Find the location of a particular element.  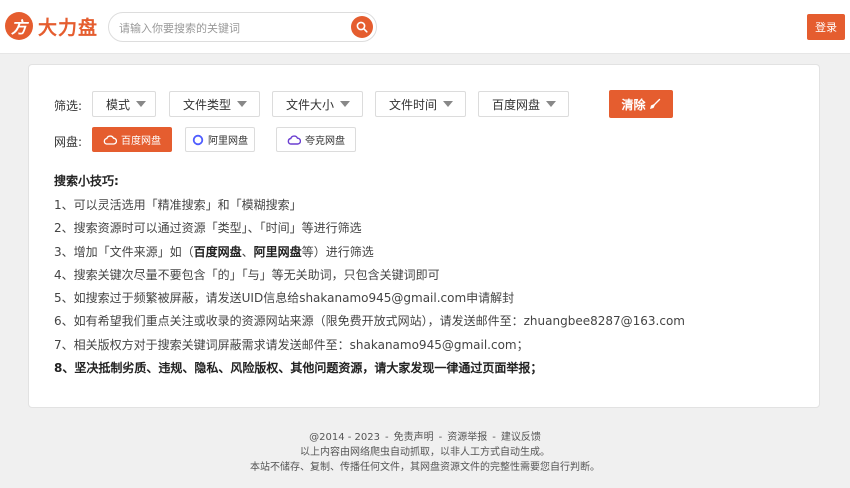

tip-text: 等）进行筛选 is located at coordinates (337, 251).